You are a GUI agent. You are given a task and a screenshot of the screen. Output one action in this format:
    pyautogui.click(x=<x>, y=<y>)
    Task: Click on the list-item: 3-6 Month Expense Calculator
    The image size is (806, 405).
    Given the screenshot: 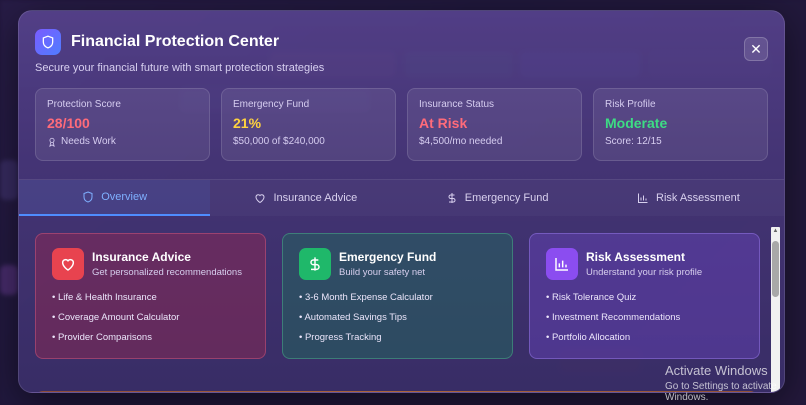 What is the action you would take?
    pyautogui.click(x=397, y=297)
    